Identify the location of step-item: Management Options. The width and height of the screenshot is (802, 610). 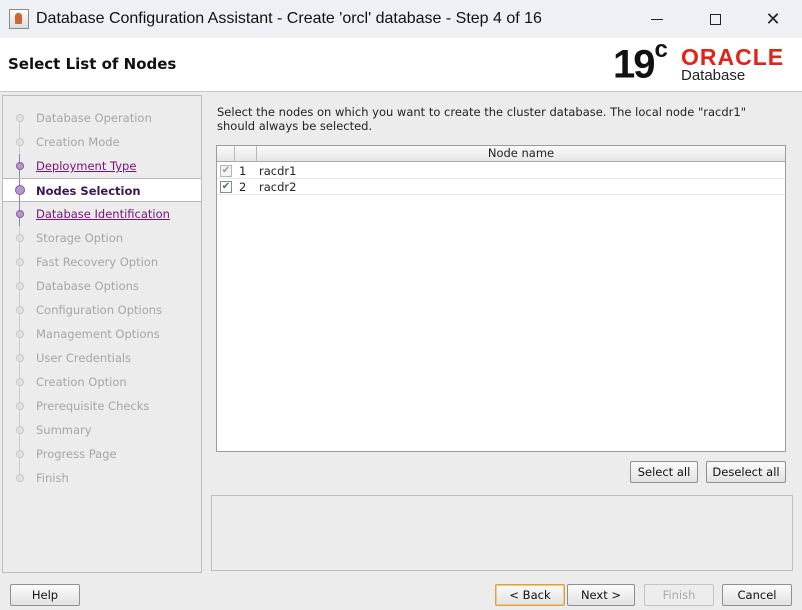
(102, 334).